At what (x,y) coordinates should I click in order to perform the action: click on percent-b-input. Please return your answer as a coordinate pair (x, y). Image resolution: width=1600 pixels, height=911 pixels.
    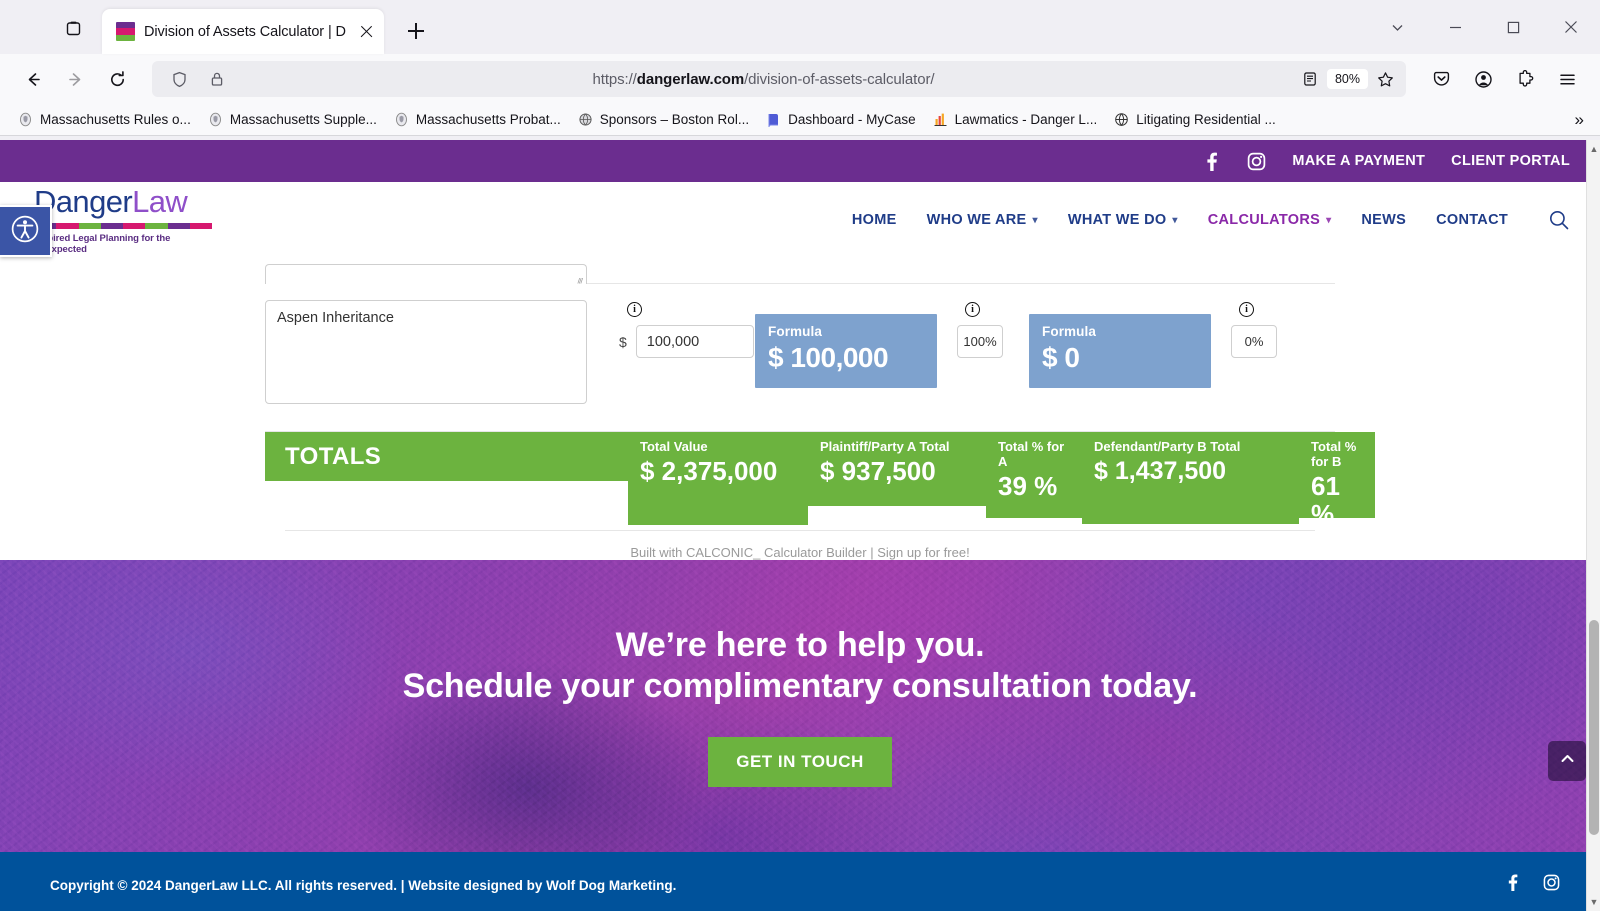
    Looking at the image, I should click on (1254, 341).